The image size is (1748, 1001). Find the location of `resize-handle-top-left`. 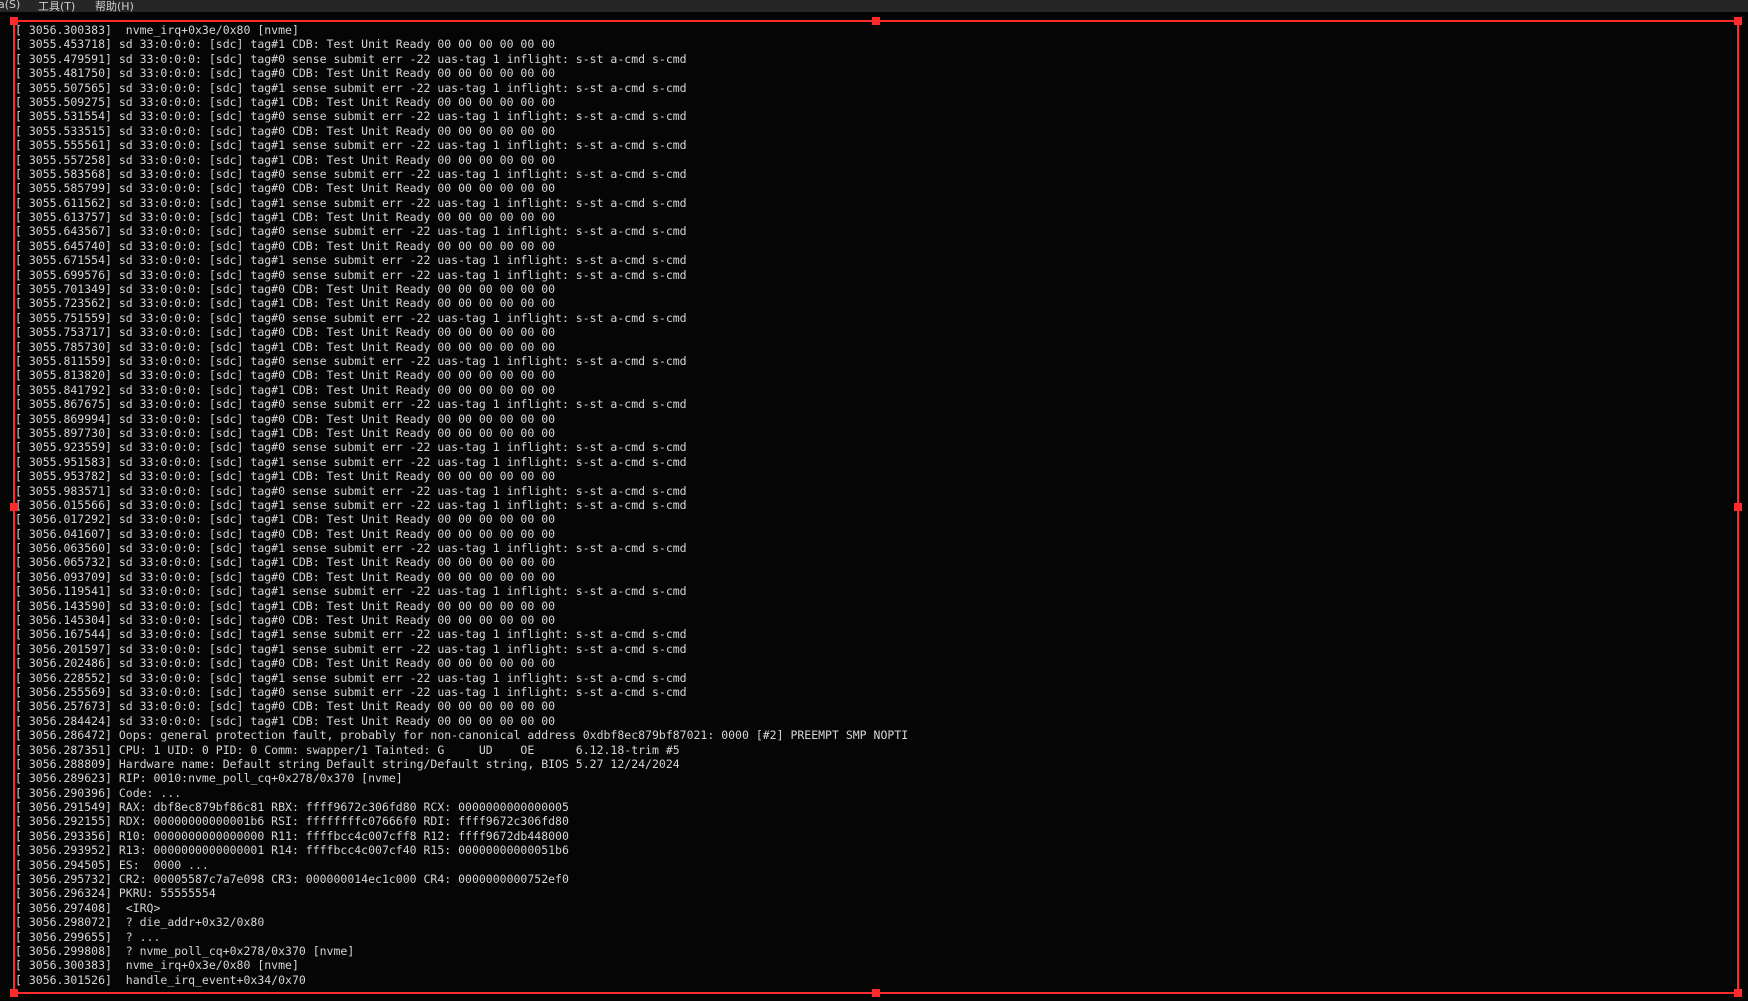

resize-handle-top-left is located at coordinates (14, 21).